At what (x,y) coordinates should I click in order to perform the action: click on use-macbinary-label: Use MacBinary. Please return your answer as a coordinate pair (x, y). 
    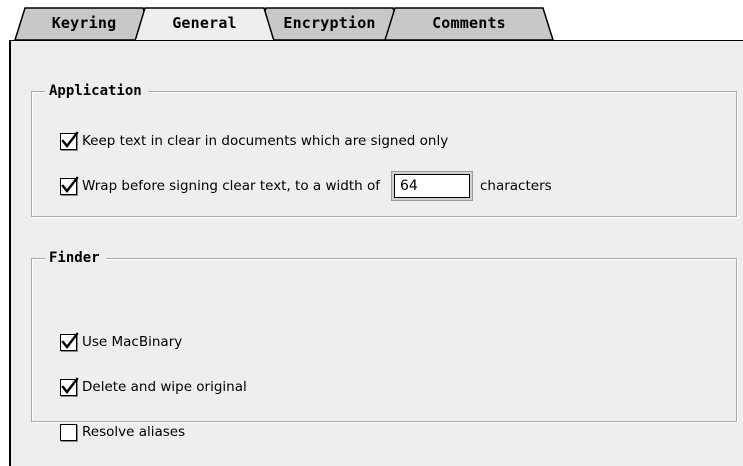
    Looking at the image, I should click on (132, 342).